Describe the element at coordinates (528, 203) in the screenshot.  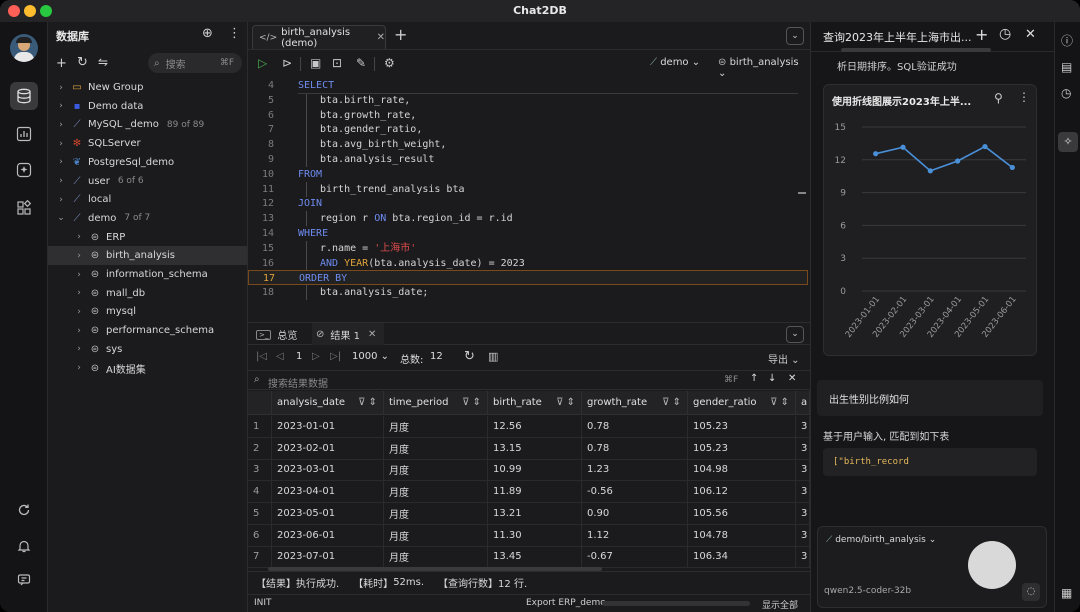
I see `code-line: 12 JOIN` at that location.